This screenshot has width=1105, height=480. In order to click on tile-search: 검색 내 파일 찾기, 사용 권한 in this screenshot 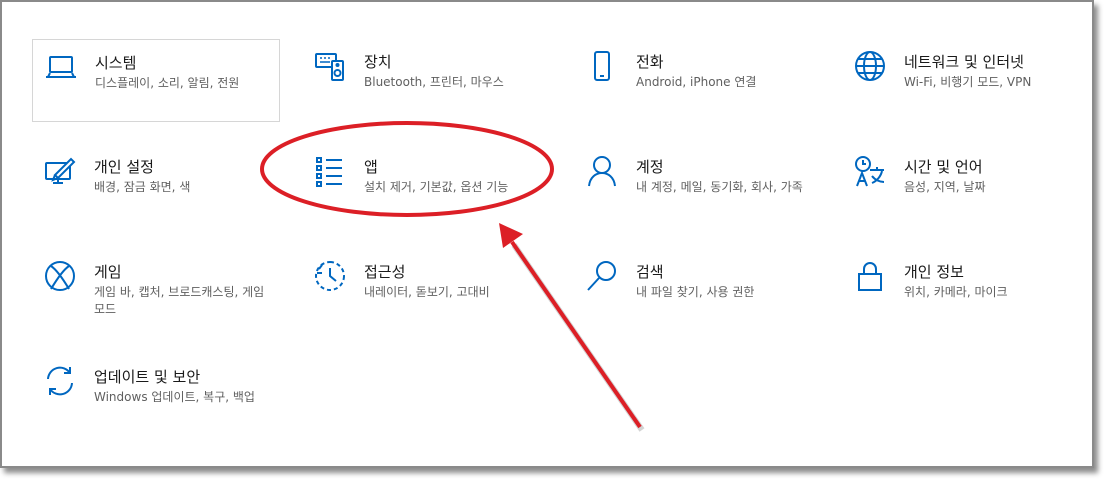, I will do `click(698, 290)`.